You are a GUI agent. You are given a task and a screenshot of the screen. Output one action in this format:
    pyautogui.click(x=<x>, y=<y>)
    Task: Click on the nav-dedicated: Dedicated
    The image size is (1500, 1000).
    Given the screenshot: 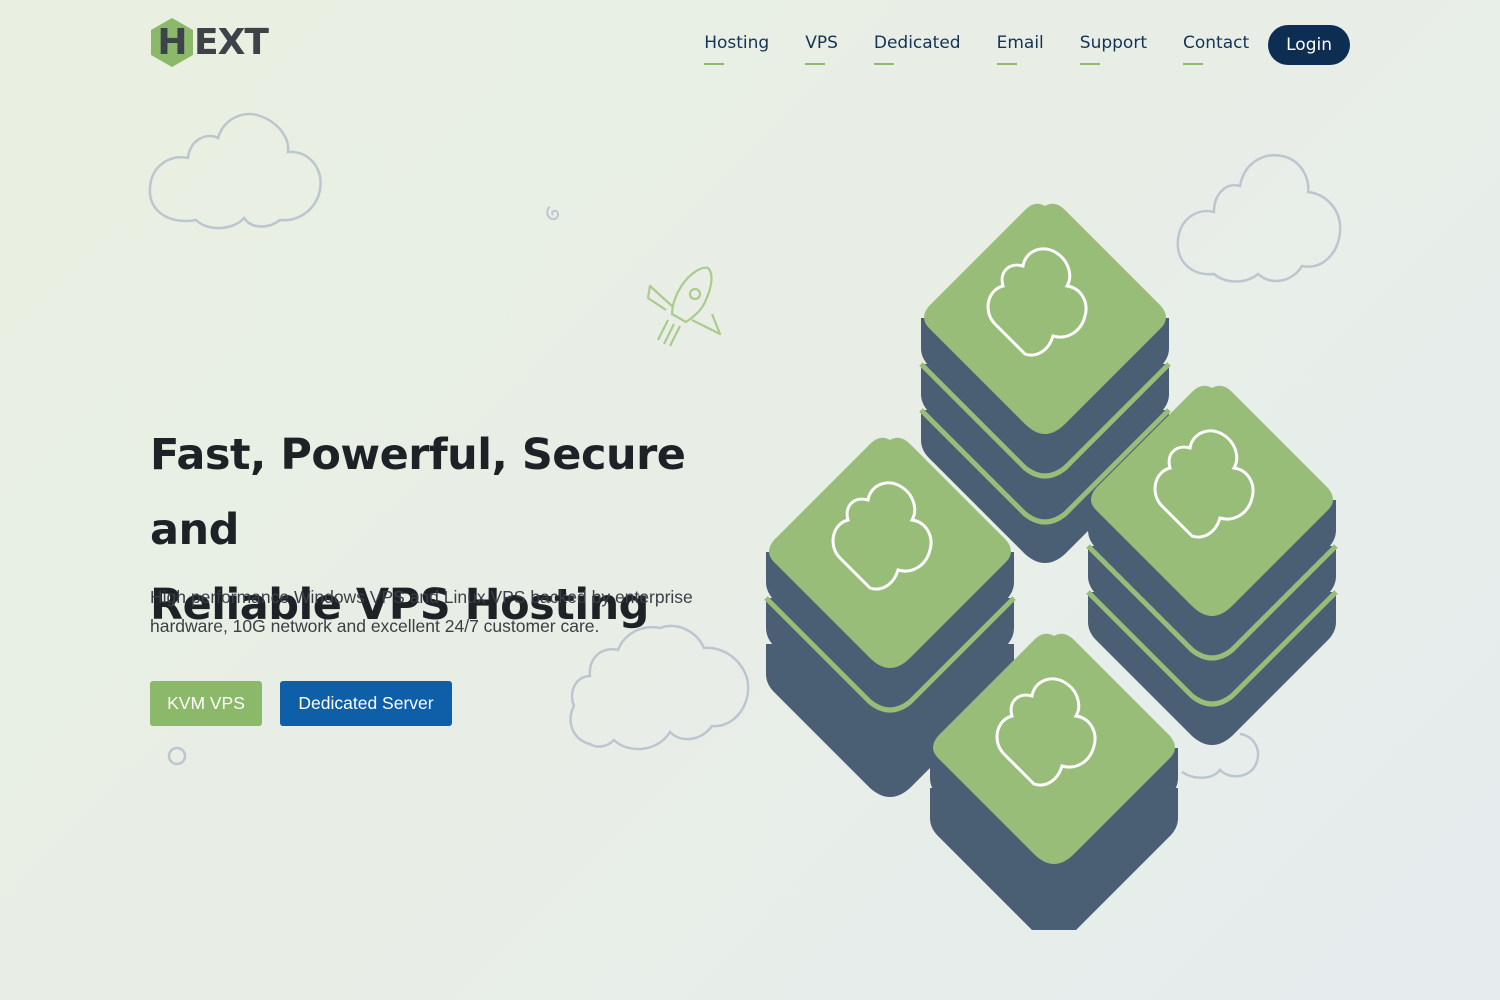 What is the action you would take?
    pyautogui.click(x=917, y=49)
    